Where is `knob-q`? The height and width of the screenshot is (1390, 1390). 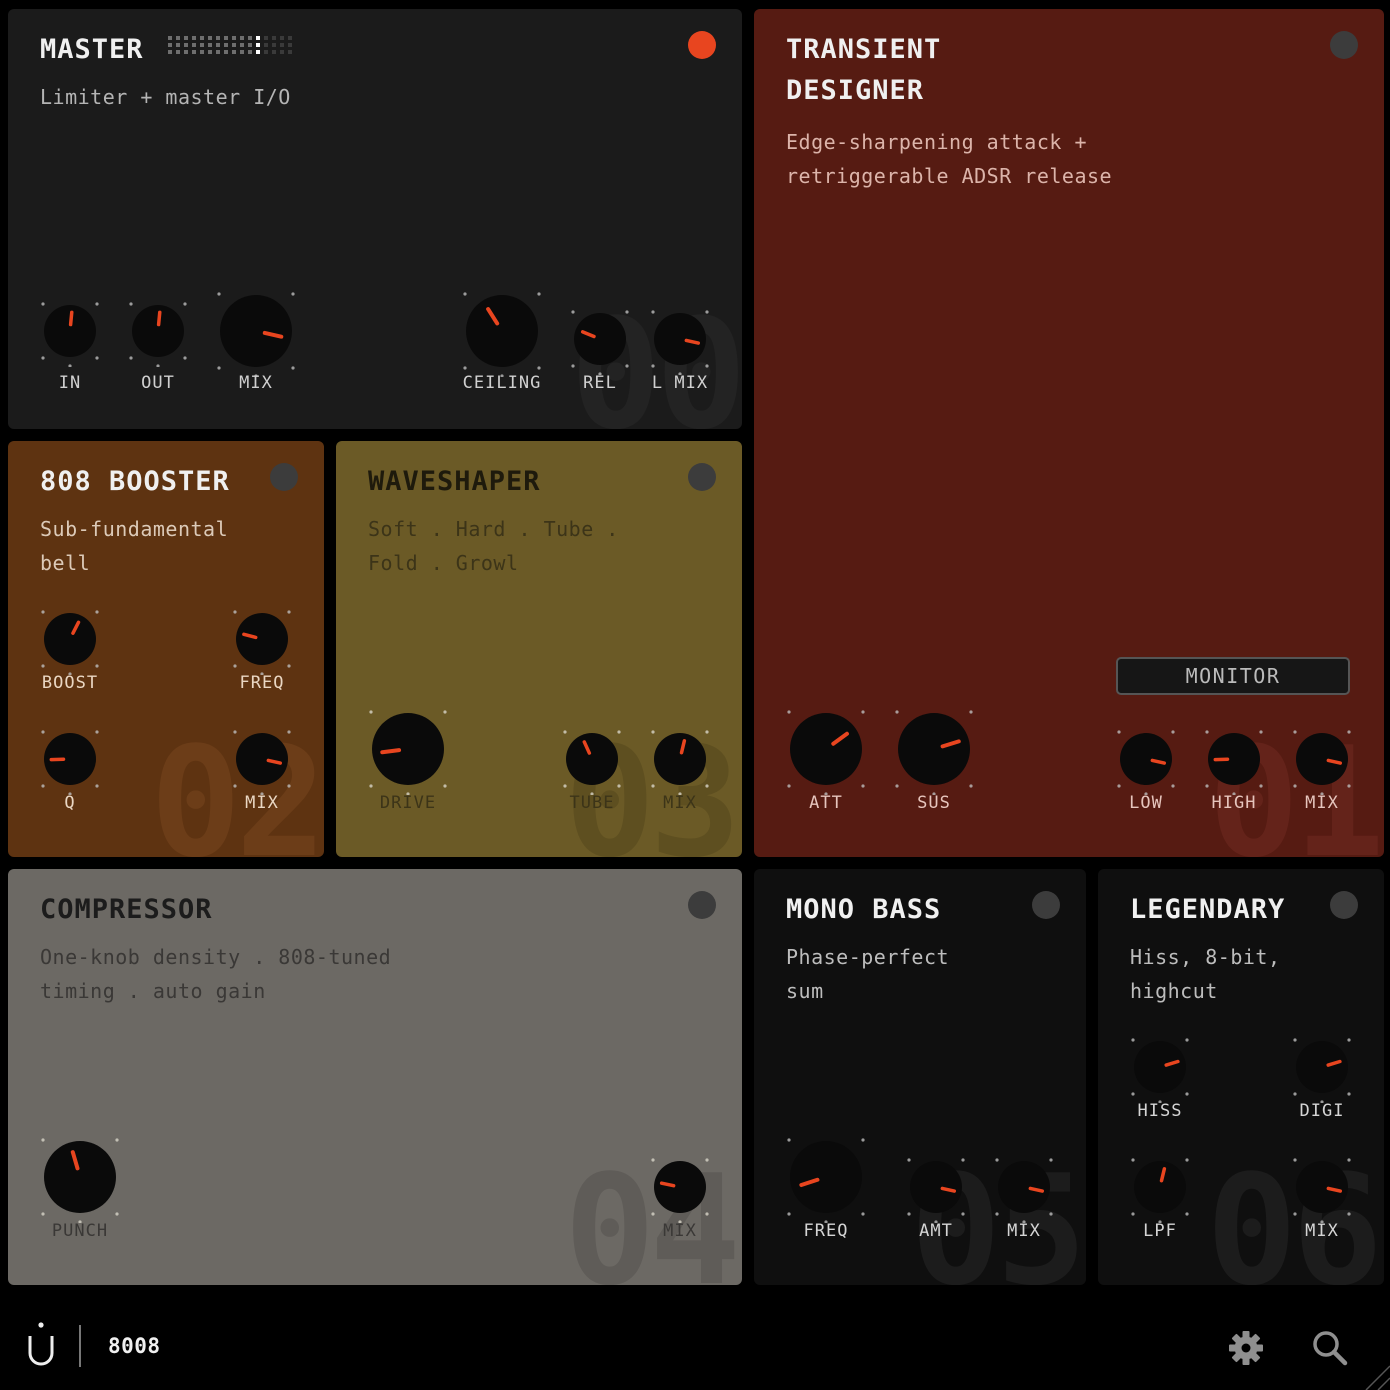
knob-q is located at coordinates (70, 759).